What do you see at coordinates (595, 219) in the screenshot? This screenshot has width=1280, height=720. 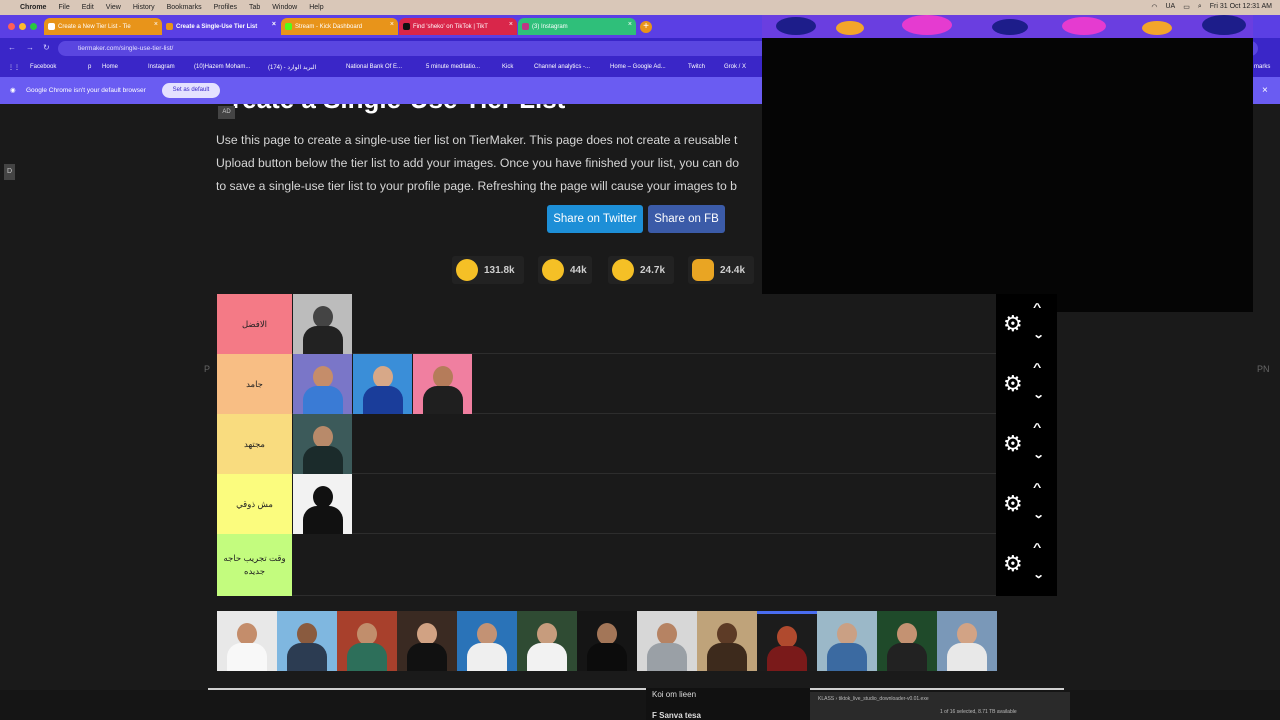 I see `share-on-twitter-button: Share on Twitter` at bounding box center [595, 219].